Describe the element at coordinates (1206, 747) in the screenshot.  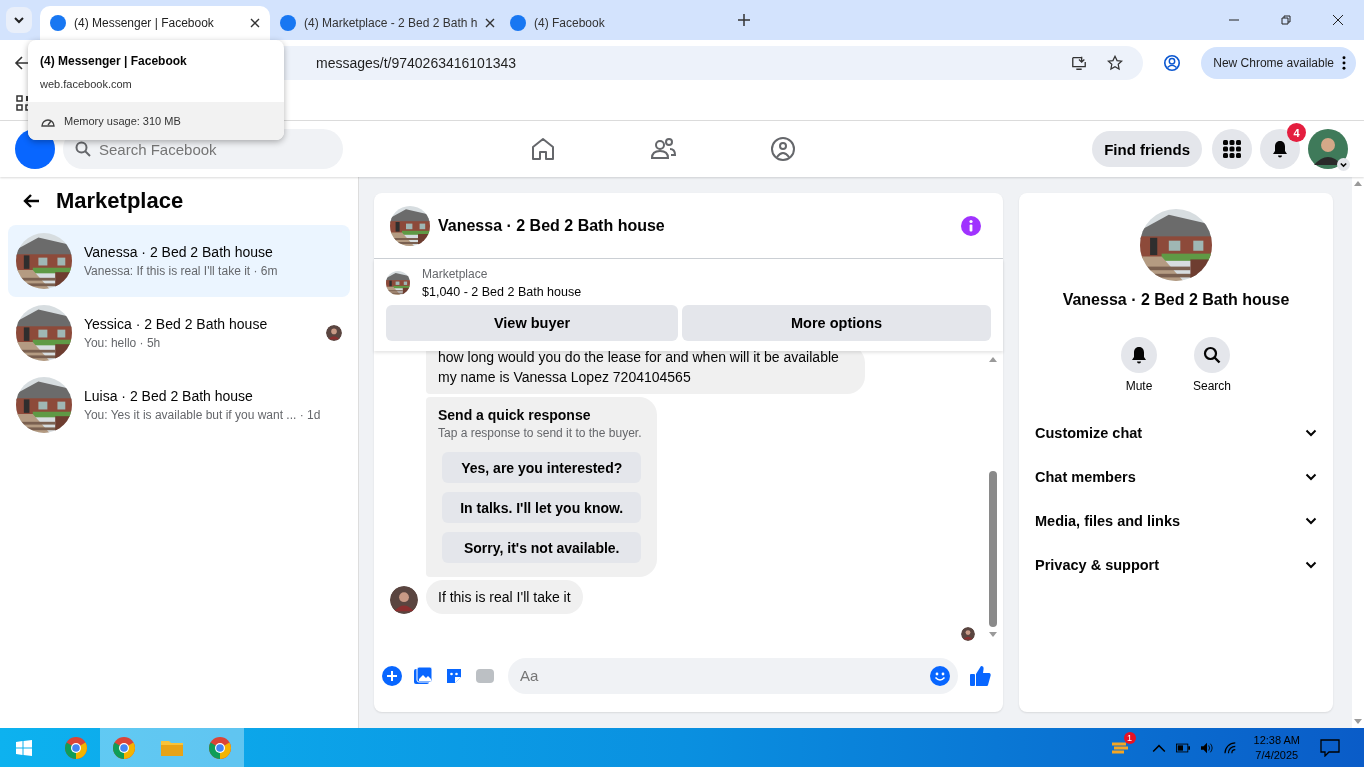
I see `speaker-icon` at that location.